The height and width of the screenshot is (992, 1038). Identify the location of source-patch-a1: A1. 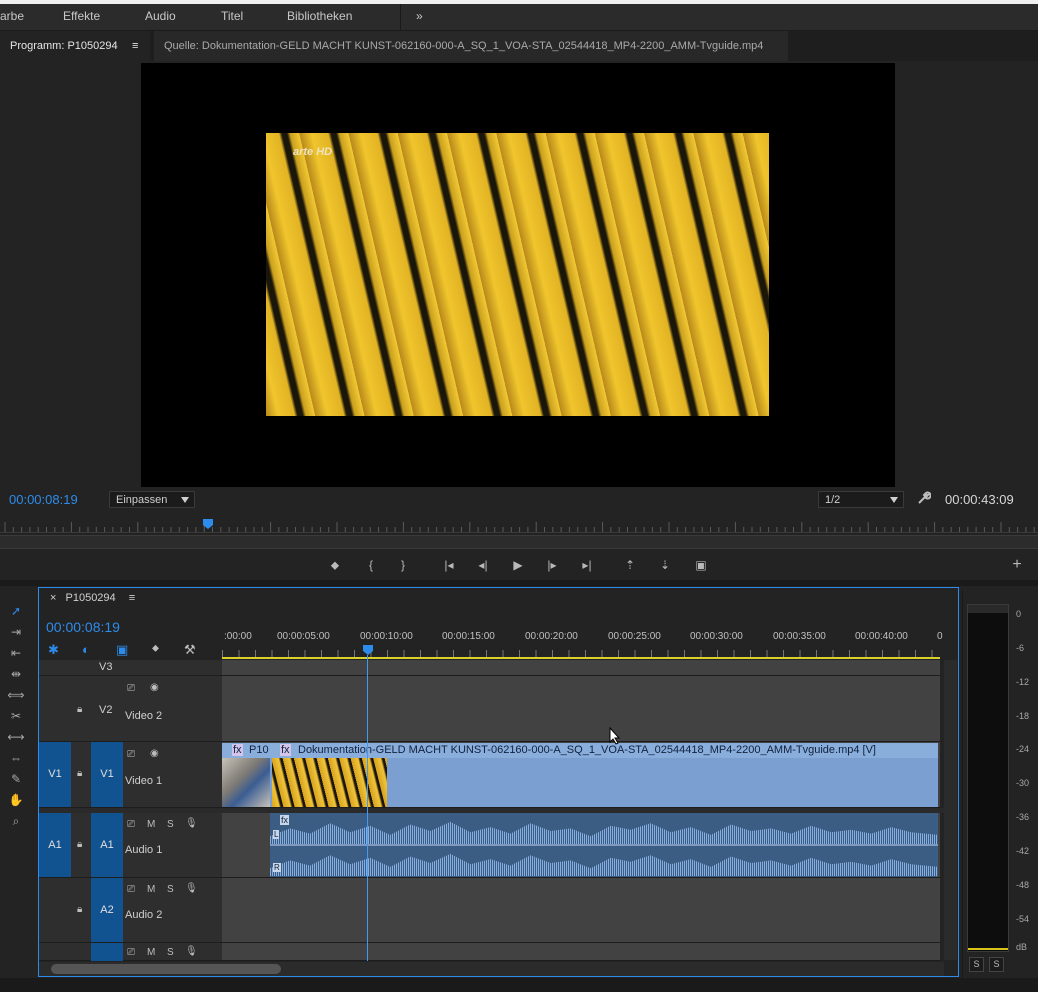
(55, 845).